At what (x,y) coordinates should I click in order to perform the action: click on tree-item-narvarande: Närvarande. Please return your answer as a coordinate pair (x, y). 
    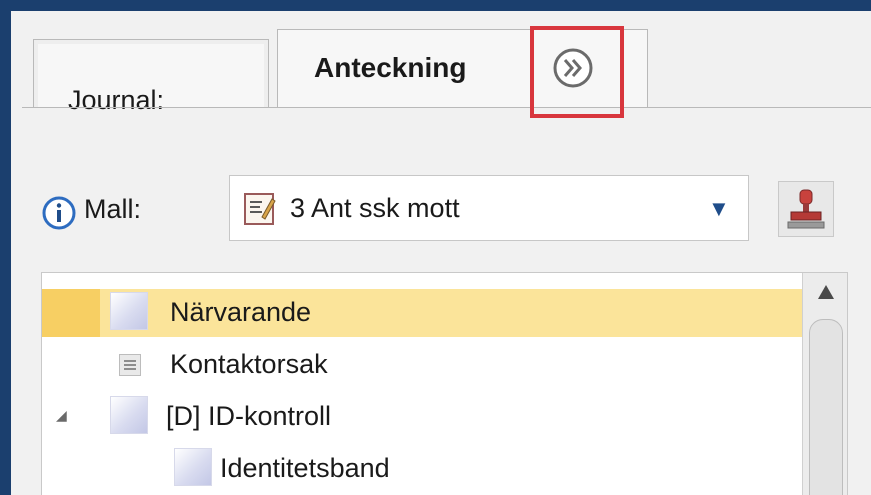
    Looking at the image, I should click on (422, 312).